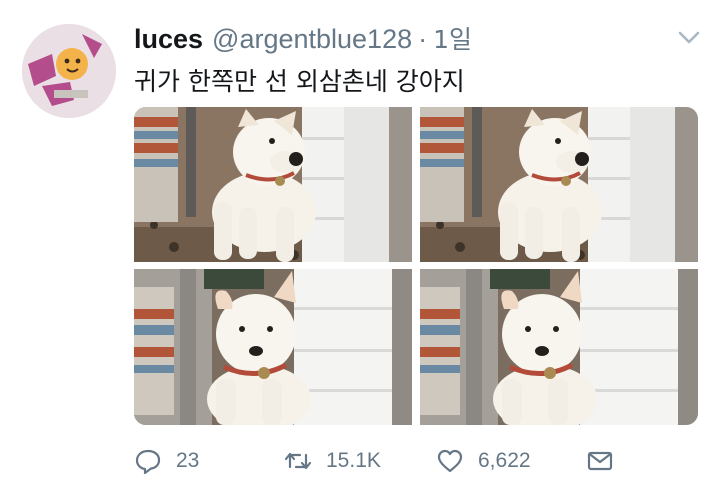  Describe the element at coordinates (148, 462) in the screenshot. I see `reply-icon` at that location.